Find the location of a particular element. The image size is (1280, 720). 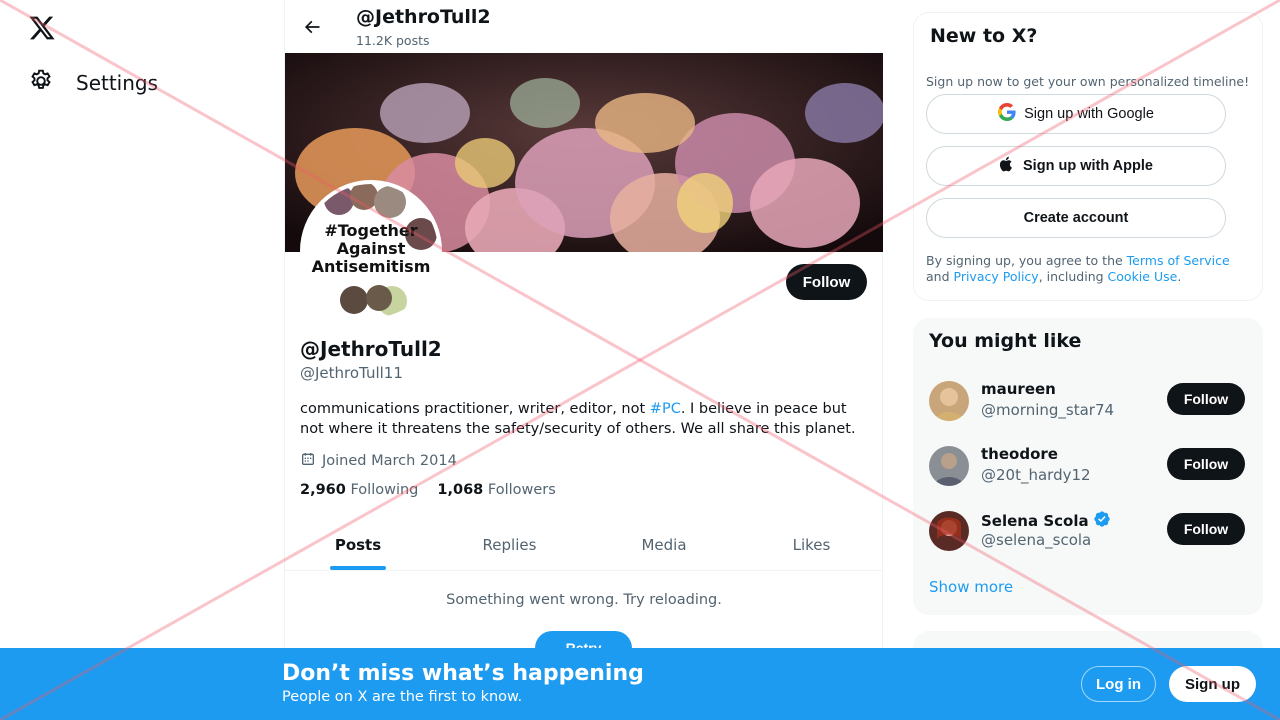

tab-posts: Posts is located at coordinates (358, 545).